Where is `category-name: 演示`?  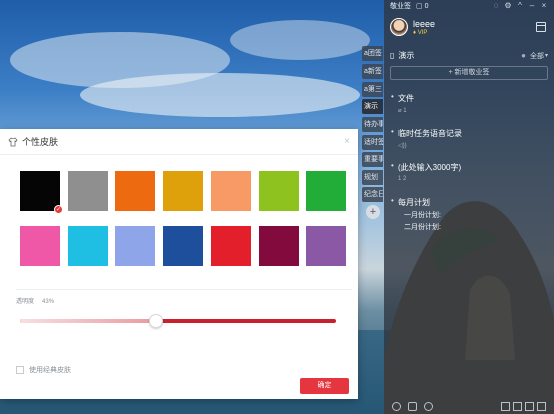
category-name: 演示 is located at coordinates (406, 55).